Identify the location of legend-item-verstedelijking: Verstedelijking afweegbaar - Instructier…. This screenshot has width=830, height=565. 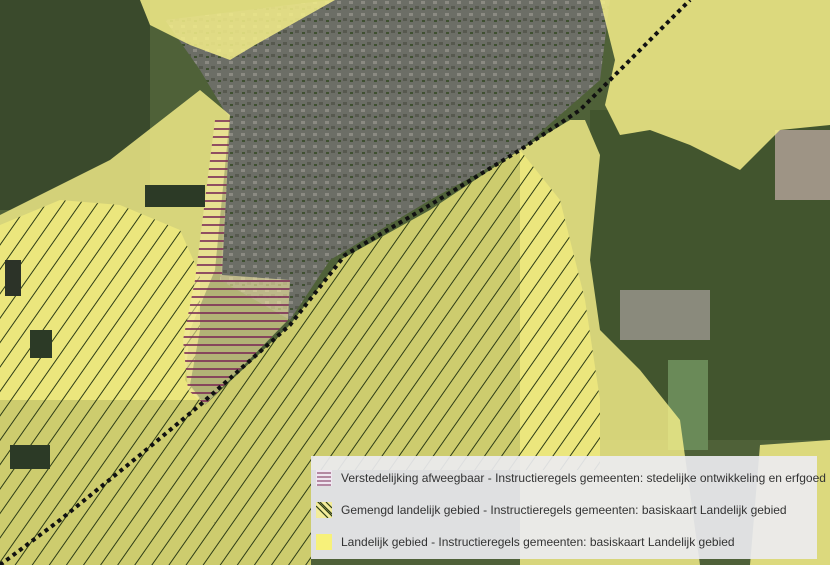
(568, 478).